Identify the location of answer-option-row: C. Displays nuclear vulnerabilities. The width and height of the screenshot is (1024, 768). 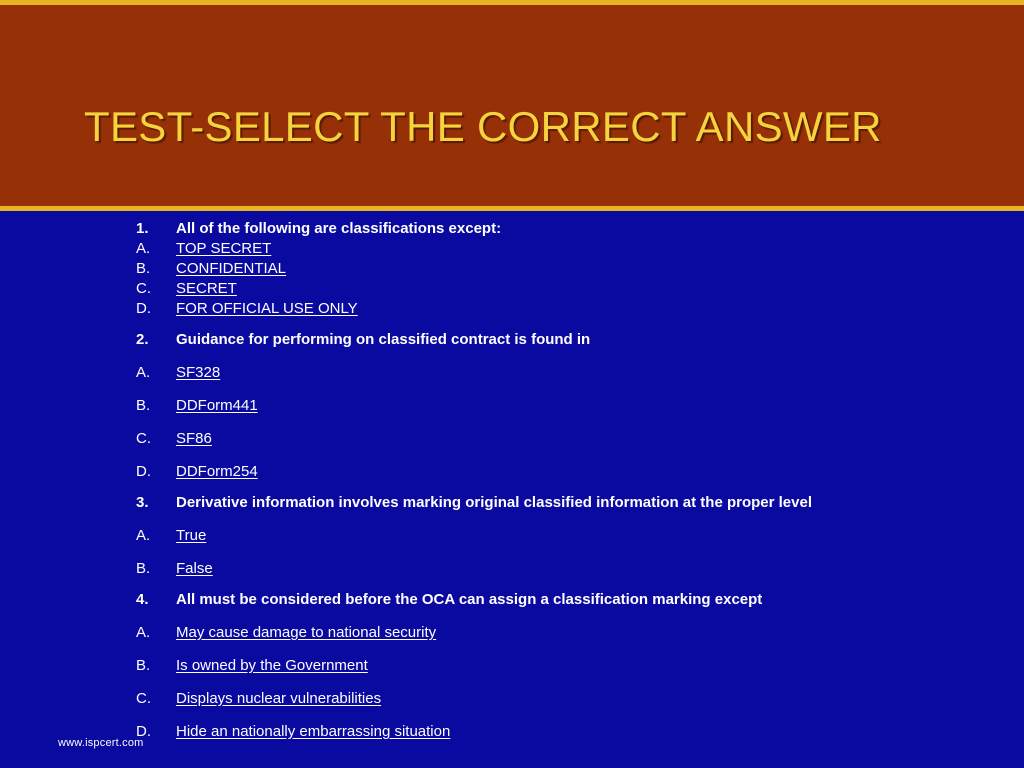
(566, 698).